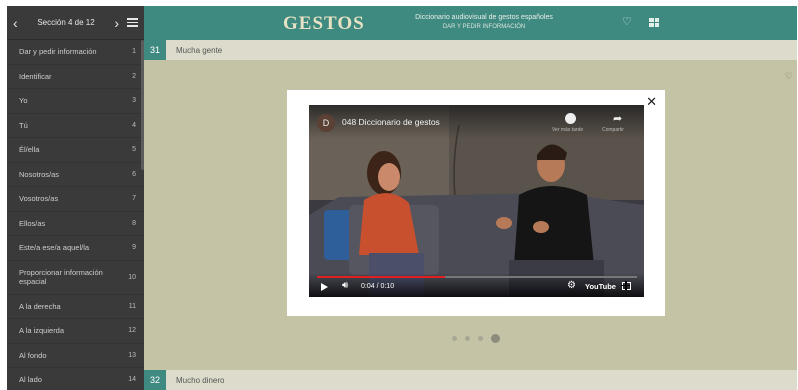 Image resolution: width=798 pixels, height=390 pixels. I want to click on sidebar-item: Este/a ese/a aquel/la 9, so click(75, 248).